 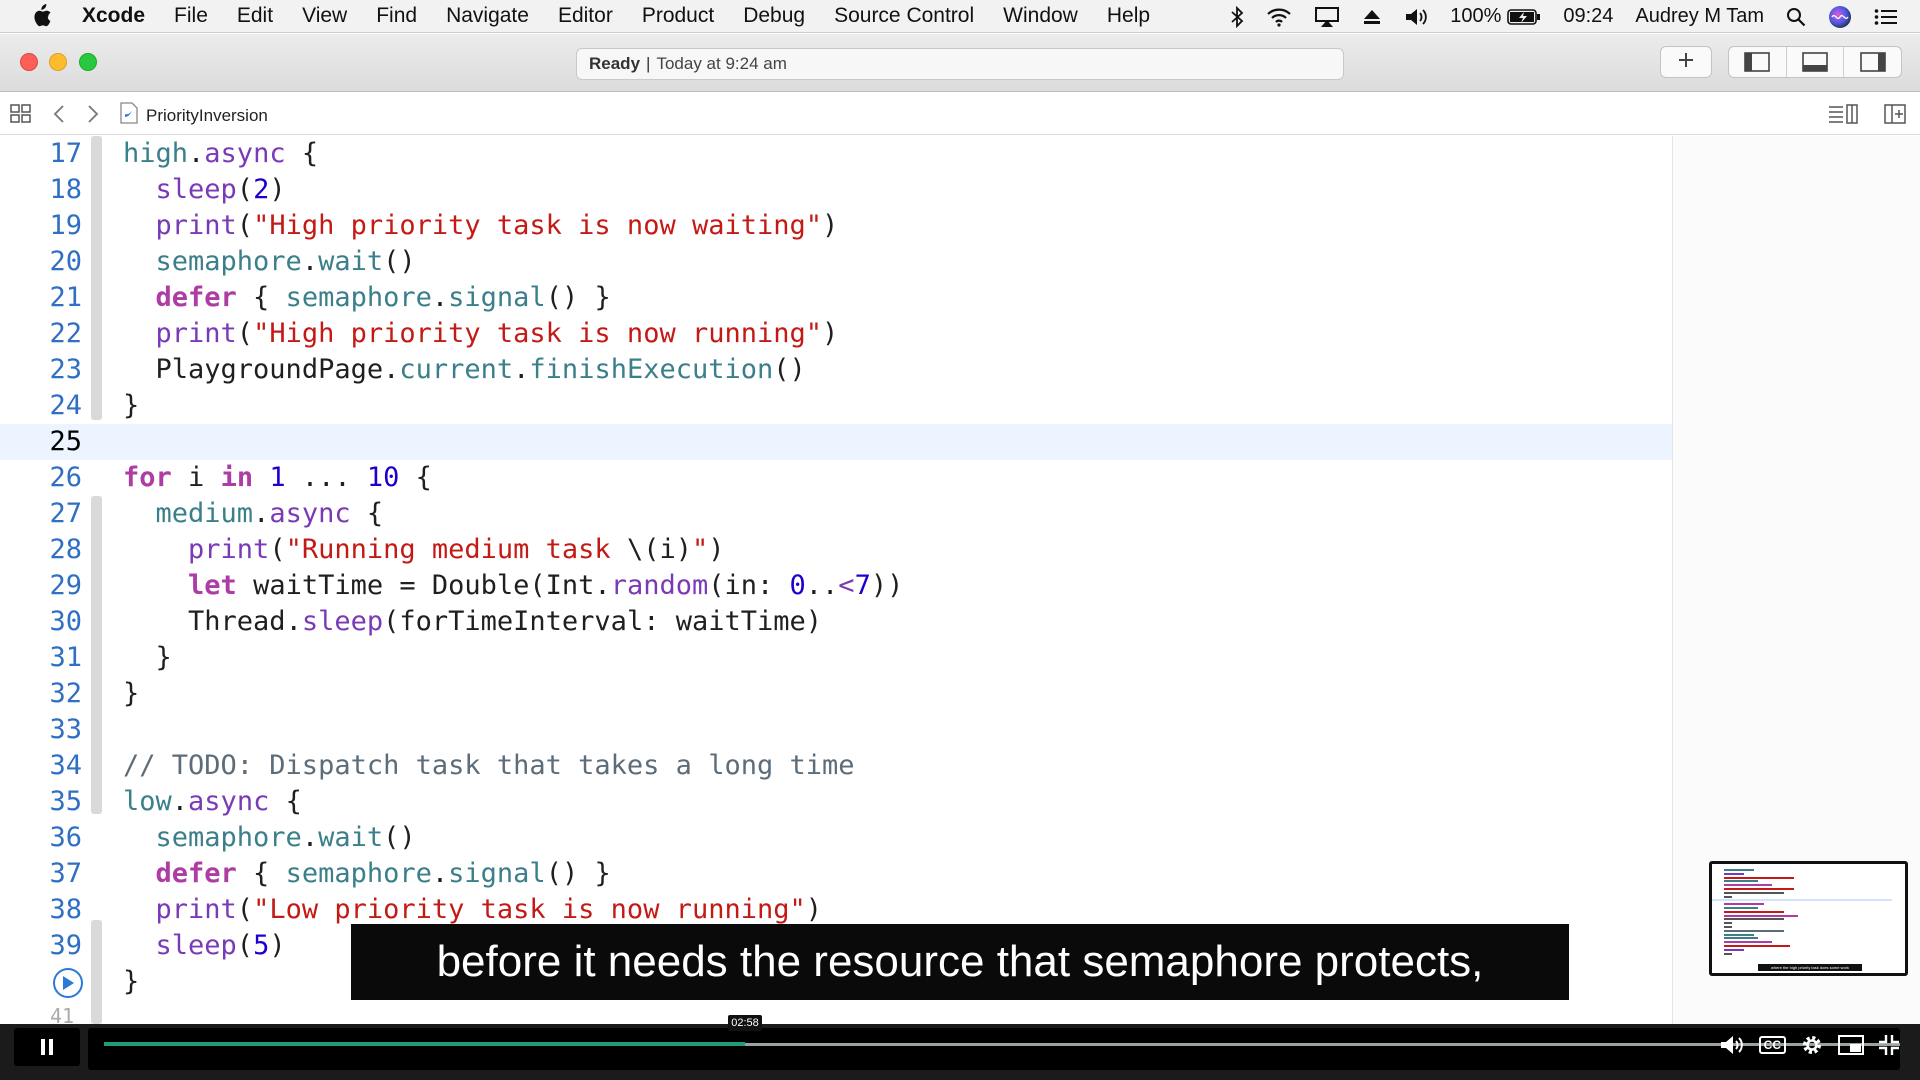 What do you see at coordinates (212, 802) in the screenshot?
I see `code-text: low.async {` at bounding box center [212, 802].